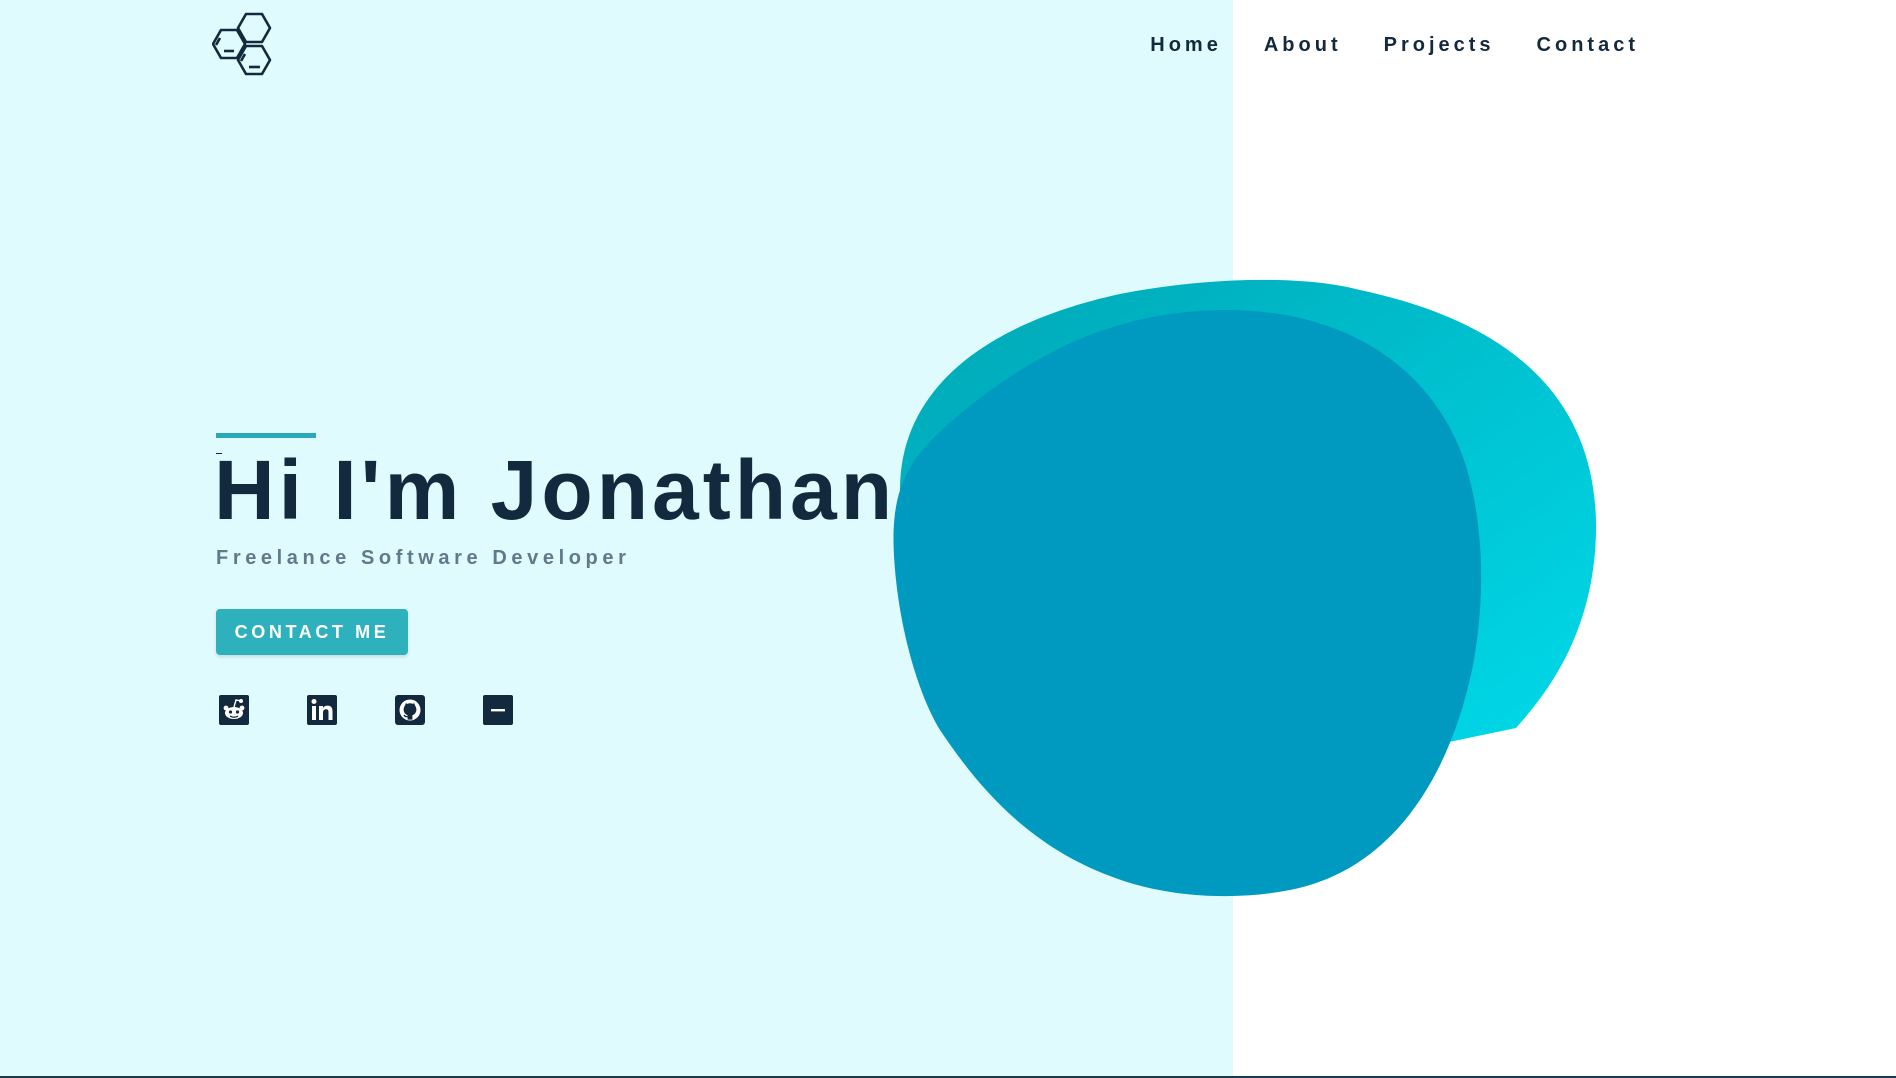 The width and height of the screenshot is (1896, 1078). I want to click on nav-projects-link: Projects, so click(1439, 45).